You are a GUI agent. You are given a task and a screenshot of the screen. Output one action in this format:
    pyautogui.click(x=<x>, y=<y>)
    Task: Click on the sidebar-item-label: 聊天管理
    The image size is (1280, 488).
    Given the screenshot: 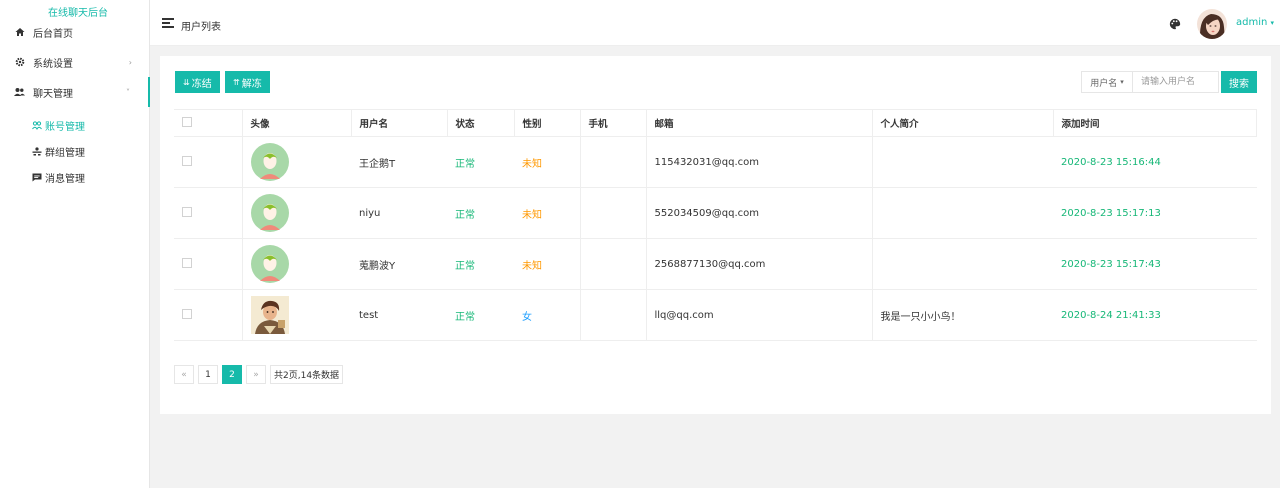 What is the action you would take?
    pyautogui.click(x=53, y=94)
    